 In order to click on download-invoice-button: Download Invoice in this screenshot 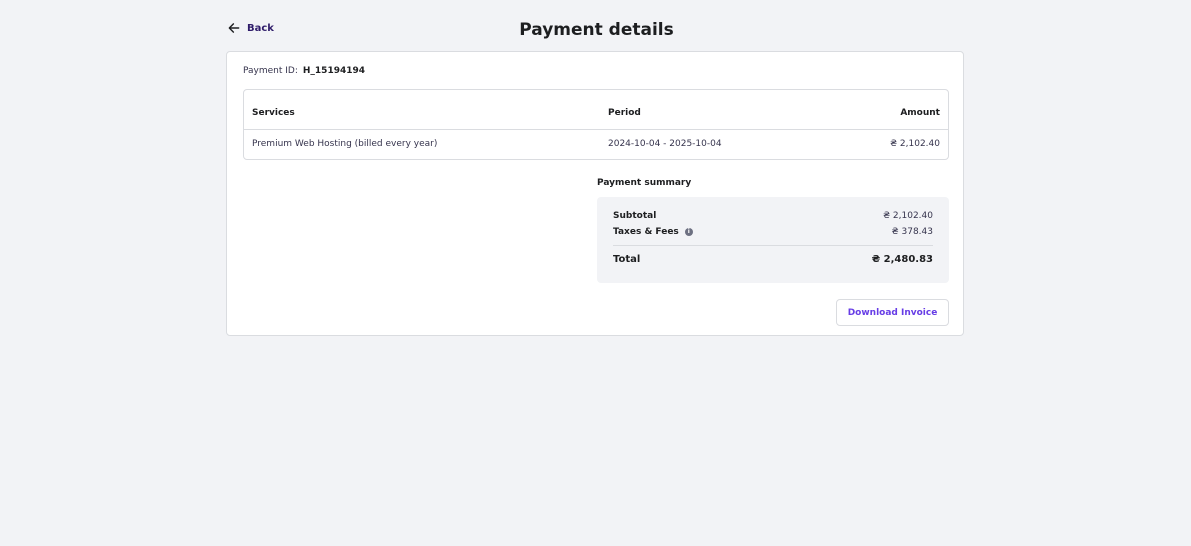, I will do `click(892, 312)`.